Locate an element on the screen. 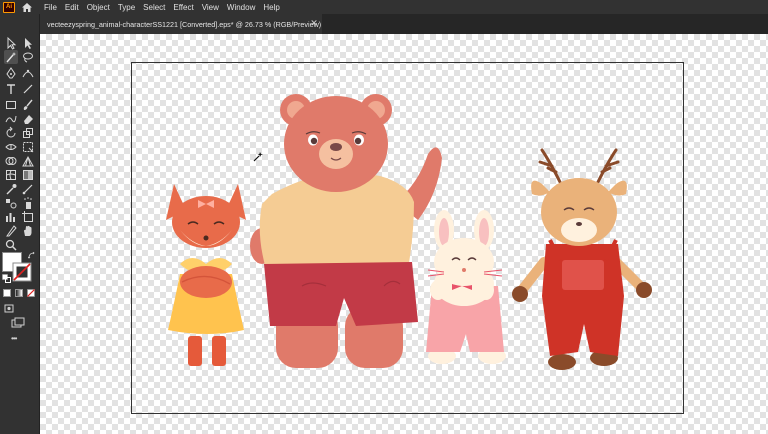  color-mode-icon is located at coordinates (7, 293).